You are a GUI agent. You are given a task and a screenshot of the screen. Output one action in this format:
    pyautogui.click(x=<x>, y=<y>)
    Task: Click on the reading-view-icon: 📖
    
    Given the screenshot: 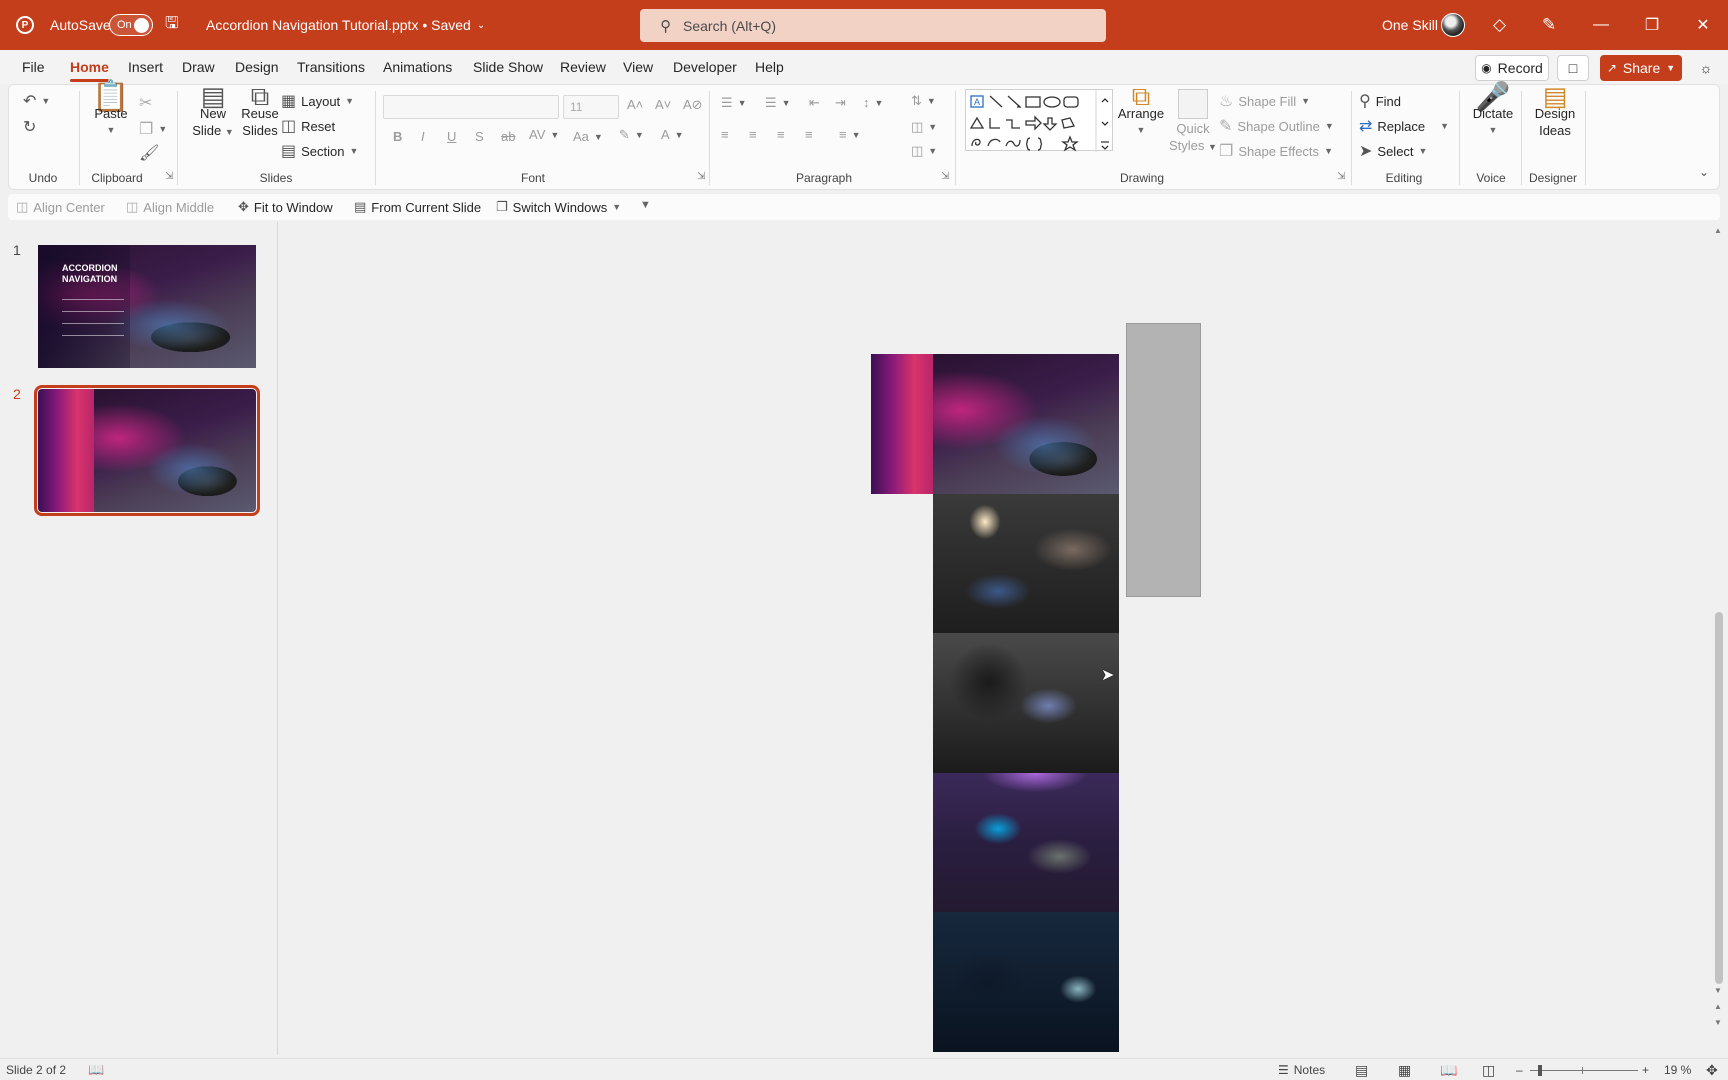 What is the action you would take?
    pyautogui.click(x=1448, y=1069)
    